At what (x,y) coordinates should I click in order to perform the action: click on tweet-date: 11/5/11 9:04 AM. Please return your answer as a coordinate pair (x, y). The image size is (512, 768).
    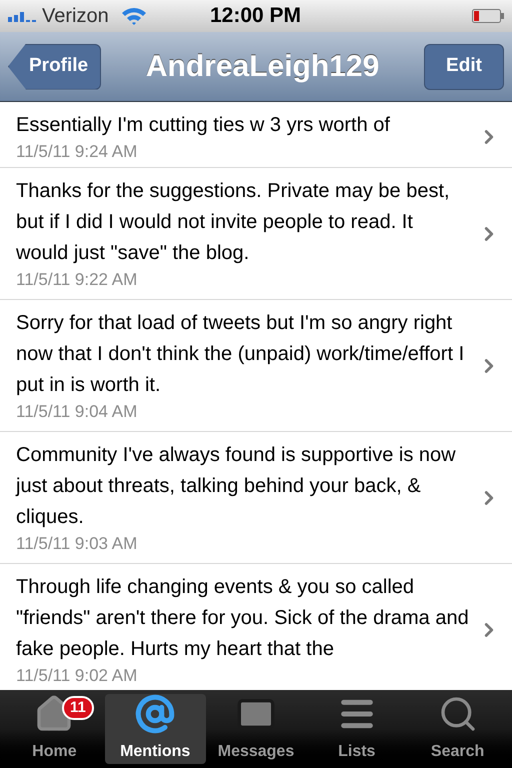
    Looking at the image, I should click on (77, 412).